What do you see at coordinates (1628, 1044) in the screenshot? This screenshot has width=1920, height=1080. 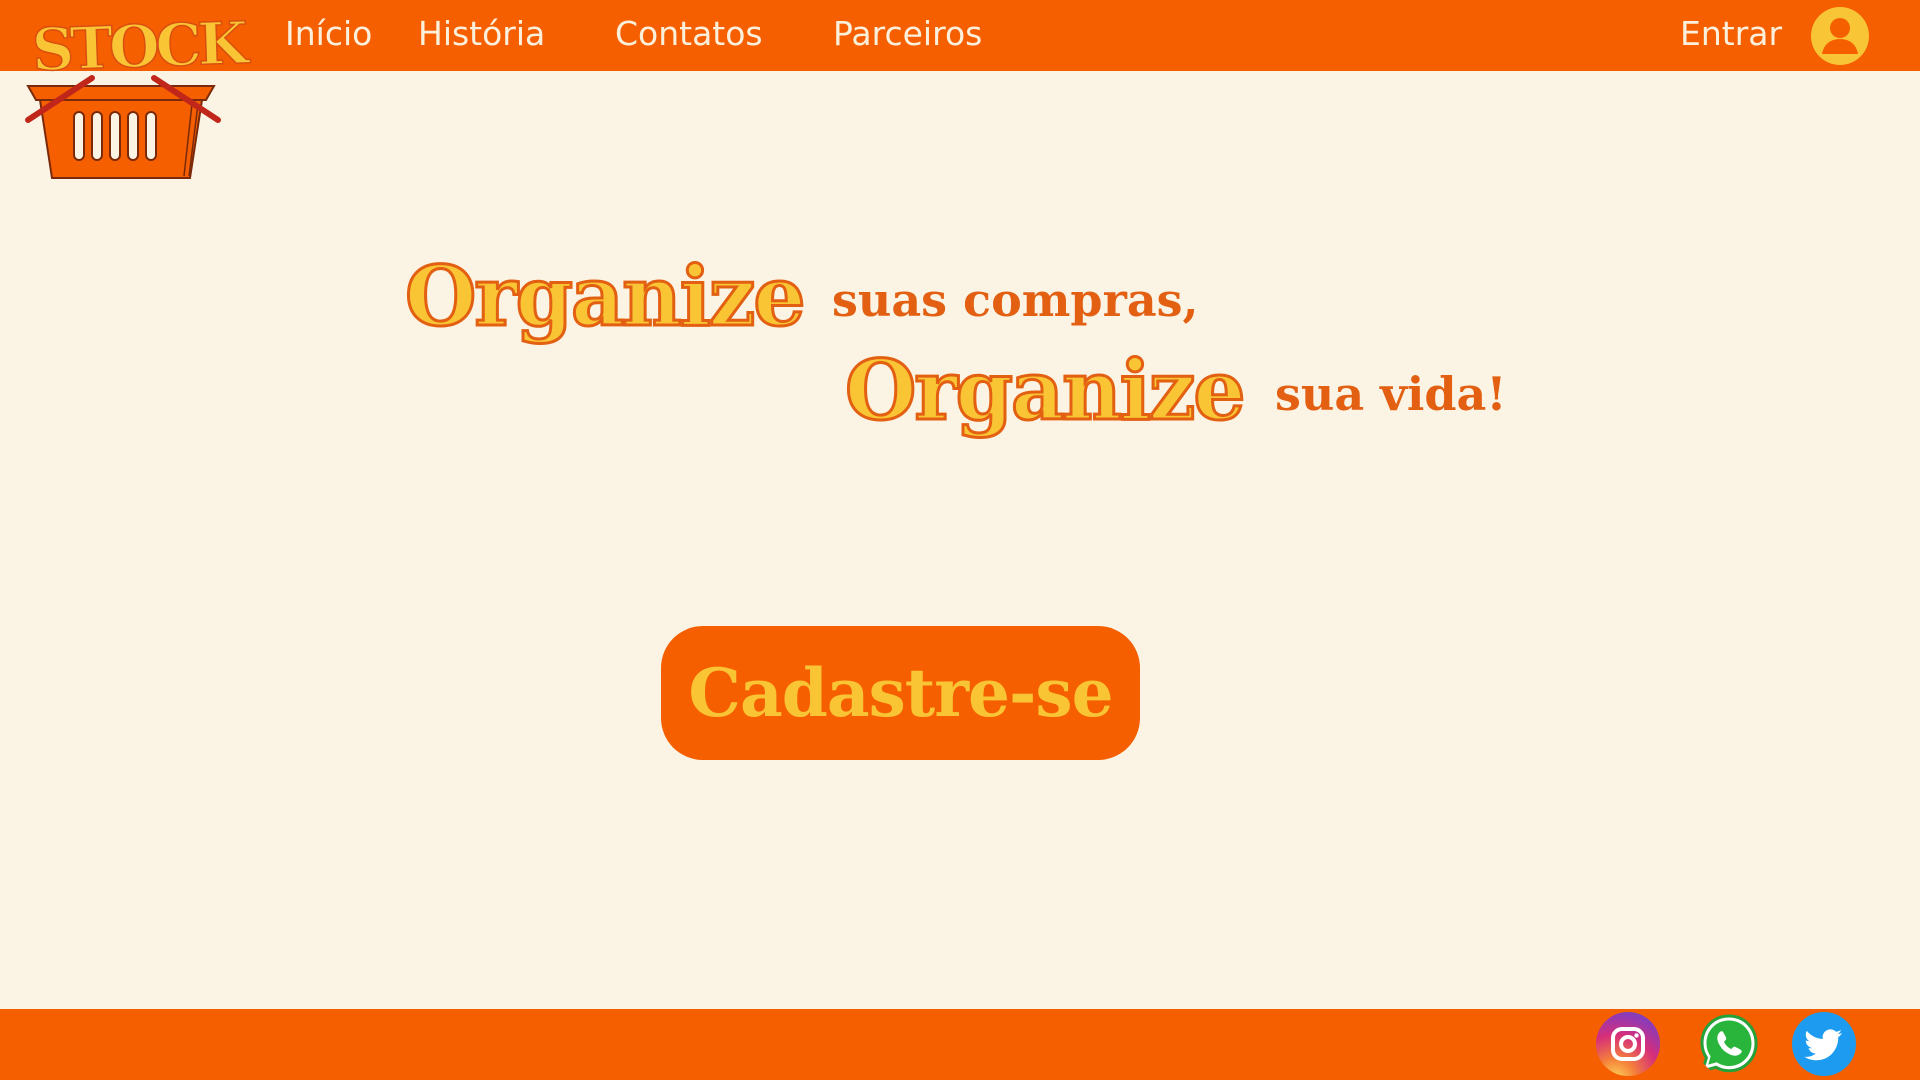 I see `instagram-icon` at bounding box center [1628, 1044].